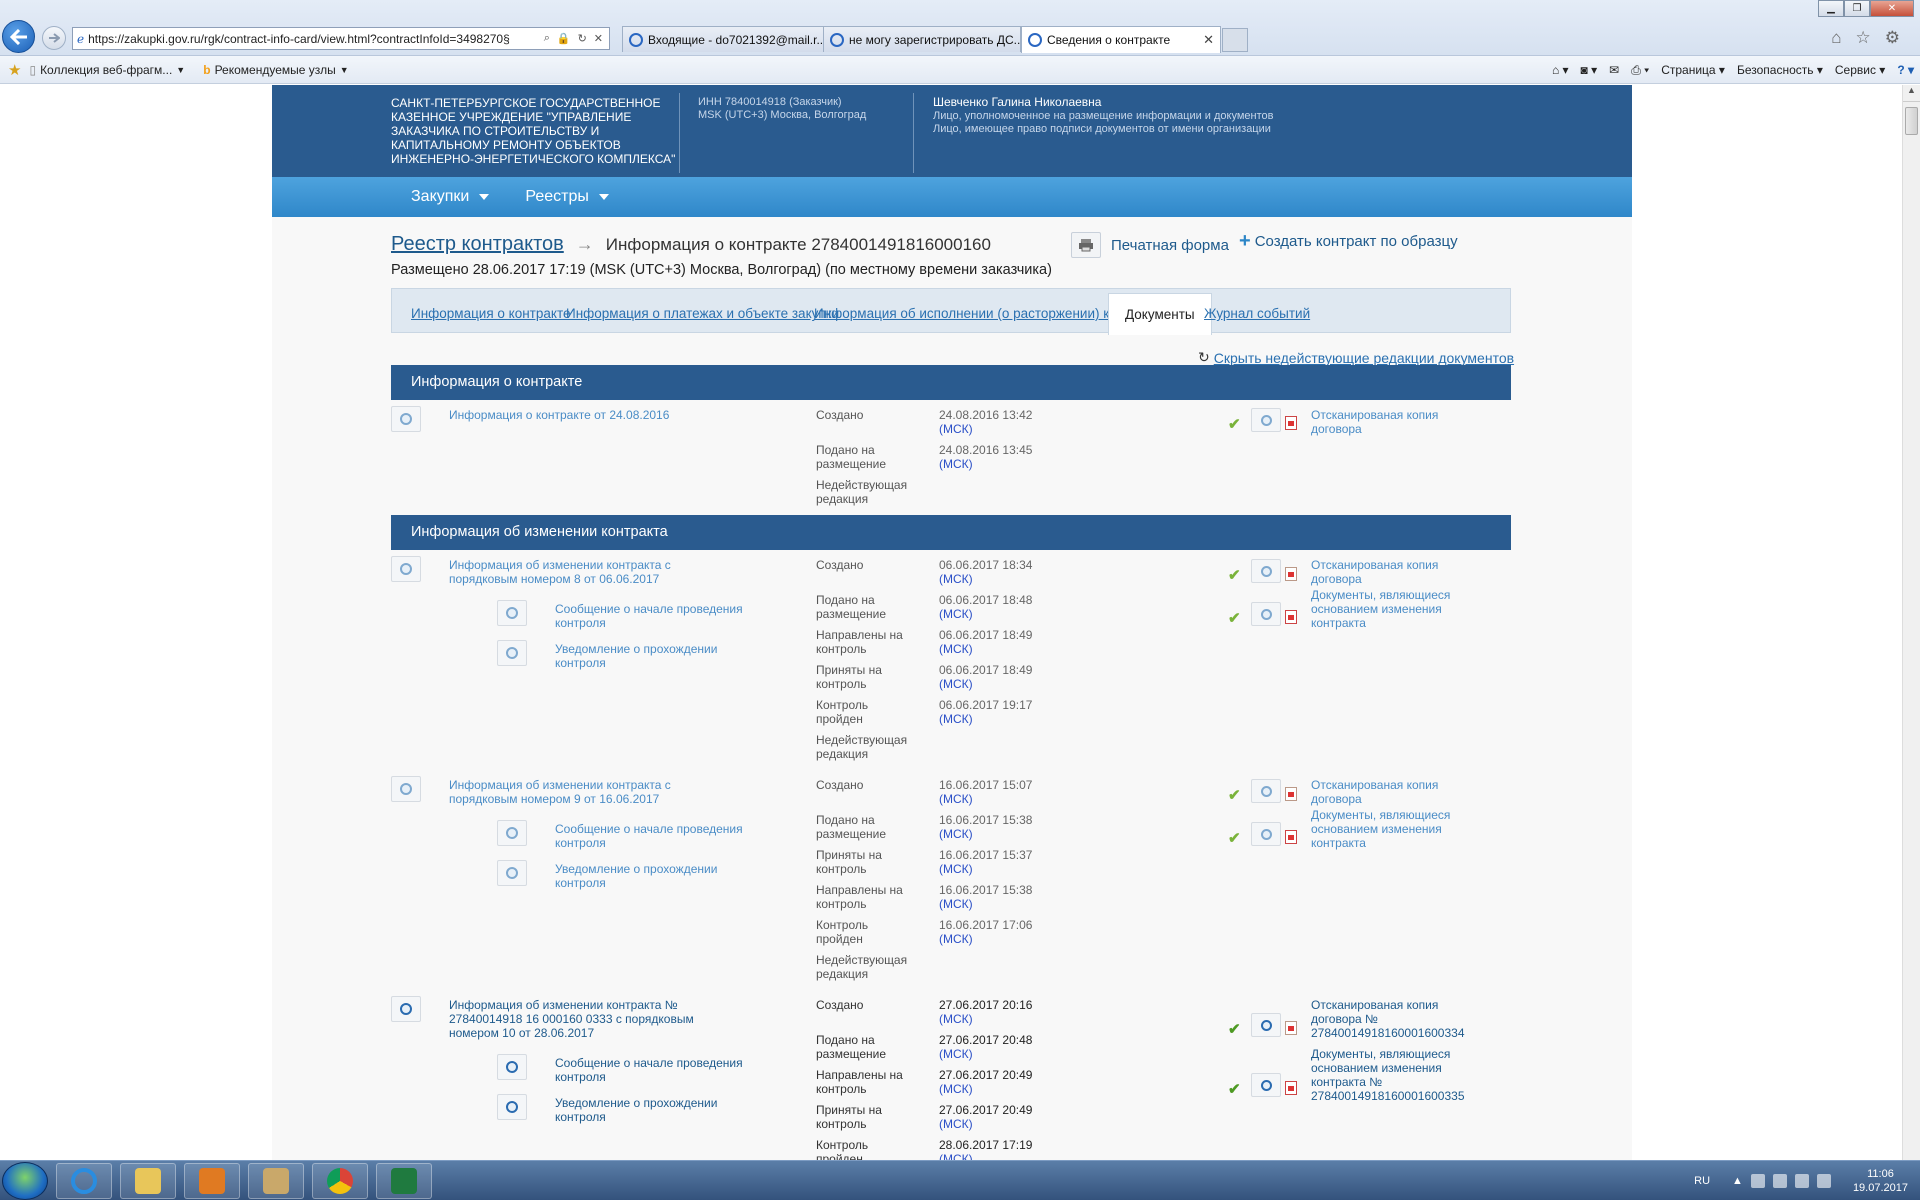 This screenshot has height=1200, width=1920. Describe the element at coordinates (986, 1117) in the screenshot. I see `status-value: 27.06.2017 20:49 (МСК)` at that location.